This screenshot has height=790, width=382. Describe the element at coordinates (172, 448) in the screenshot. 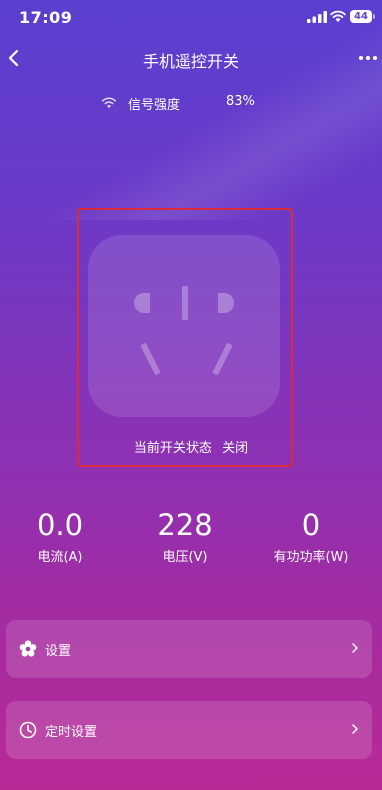

I see `switch-state-label: 当前开关状态` at that location.